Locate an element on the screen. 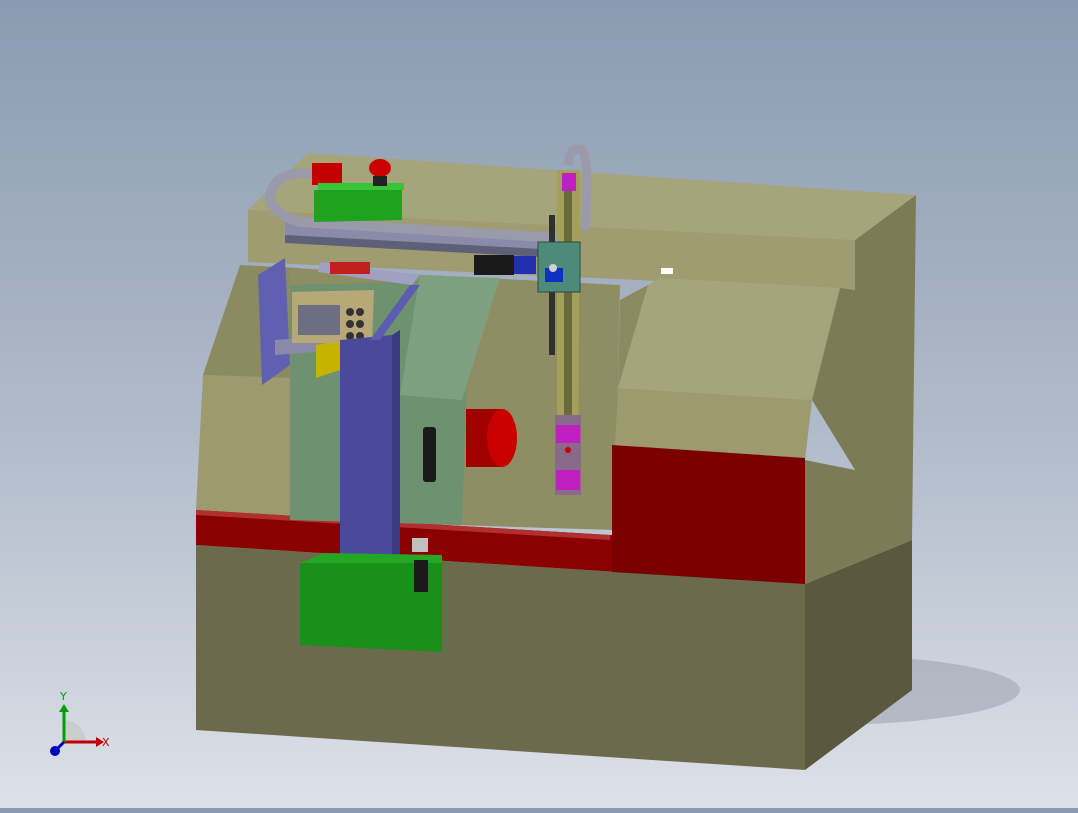  carriage-knob is located at coordinates (553, 268).